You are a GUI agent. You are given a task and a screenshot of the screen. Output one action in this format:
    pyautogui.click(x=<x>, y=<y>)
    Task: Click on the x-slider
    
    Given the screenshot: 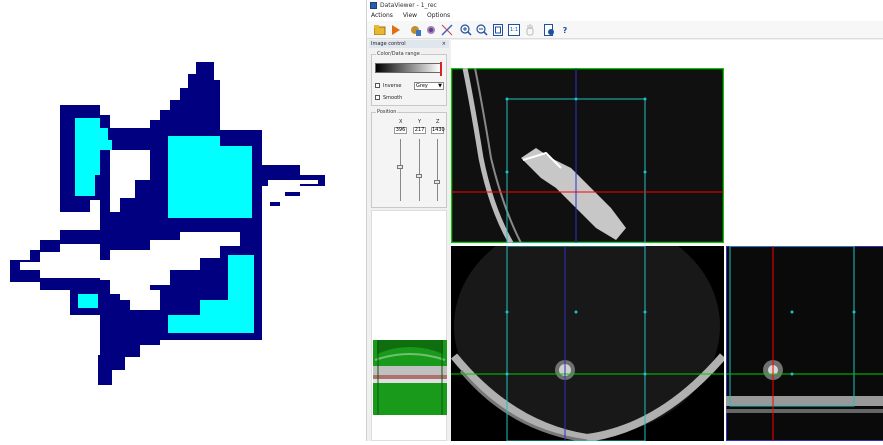 What is the action you would take?
    pyautogui.click(x=400, y=167)
    